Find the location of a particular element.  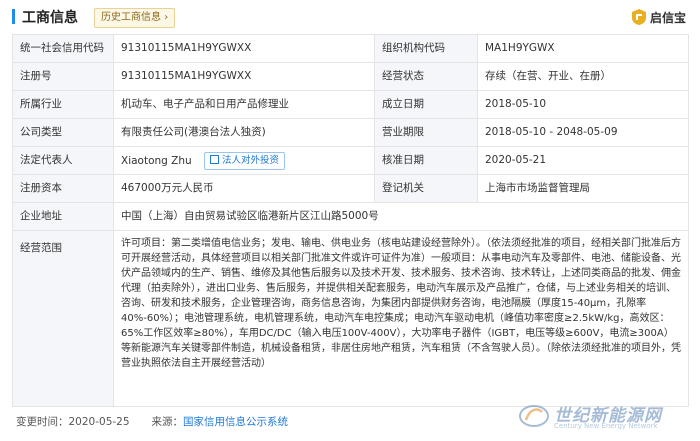

field-label: 所属行业 is located at coordinates (63, 104).